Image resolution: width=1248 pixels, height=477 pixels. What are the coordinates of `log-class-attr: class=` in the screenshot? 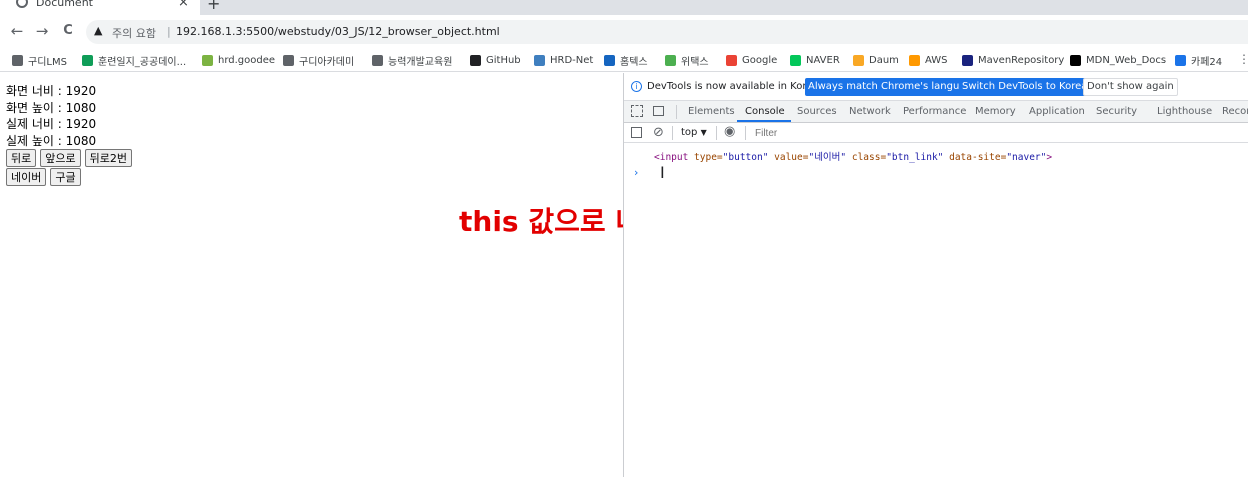 It's located at (866, 157).